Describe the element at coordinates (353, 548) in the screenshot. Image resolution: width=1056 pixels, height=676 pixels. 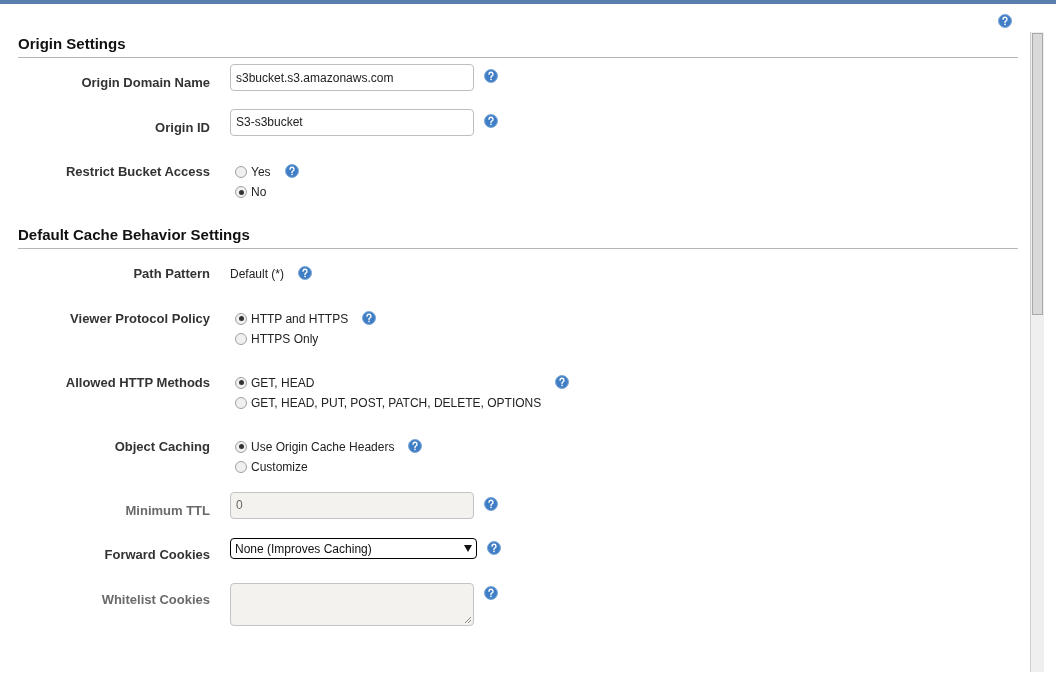
I see `dropdown: None (Improves Caching)` at that location.